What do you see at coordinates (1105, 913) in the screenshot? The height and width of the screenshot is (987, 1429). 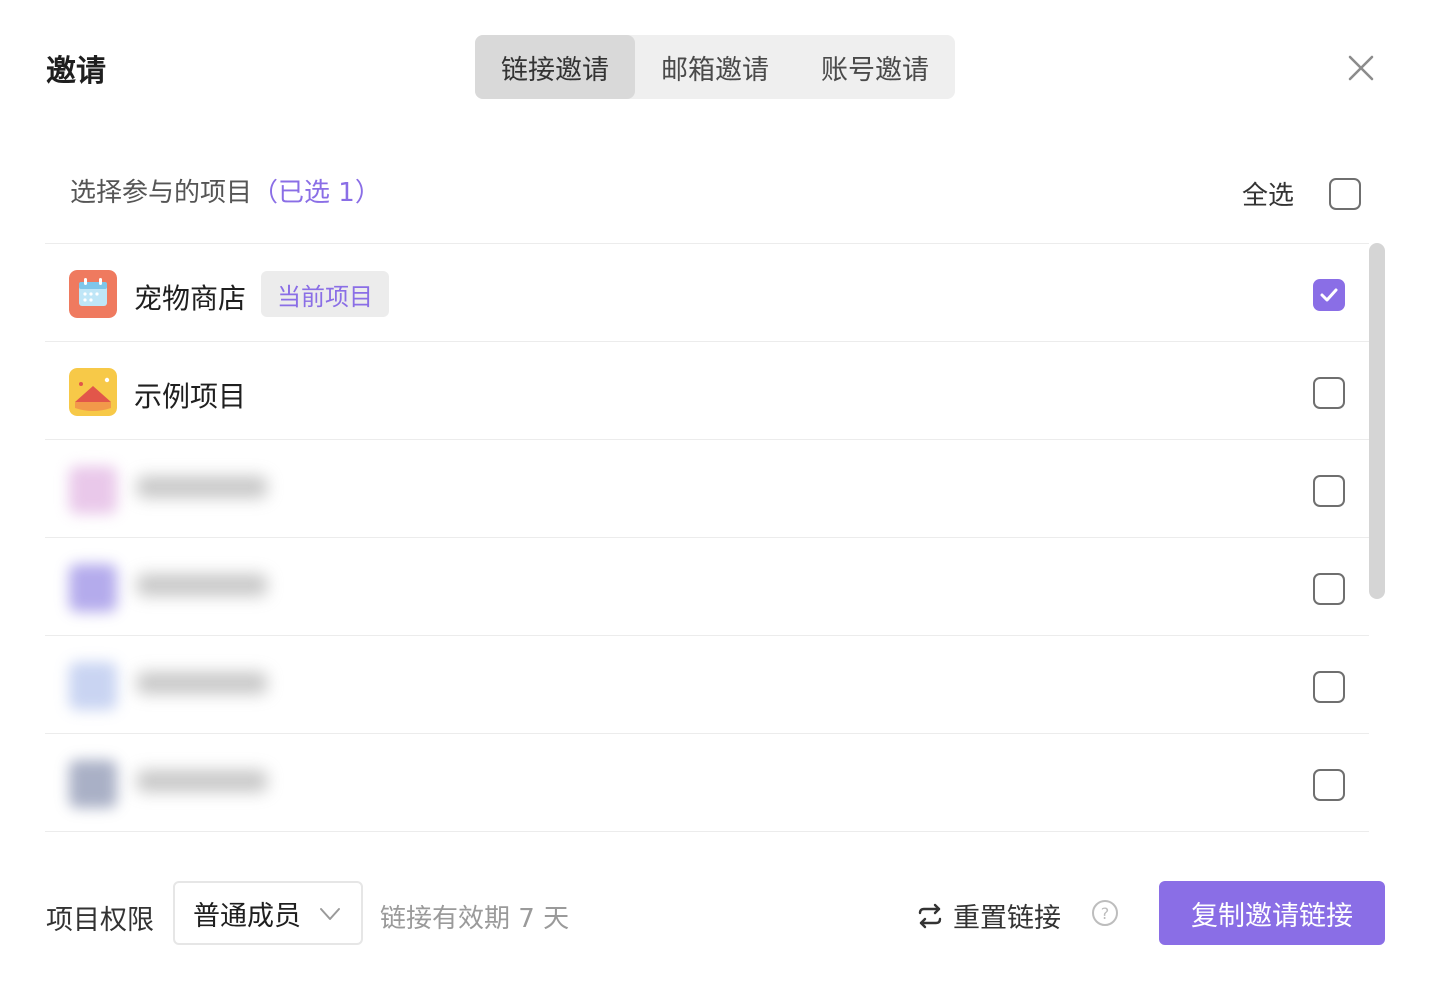 I see `help-icon: ?` at bounding box center [1105, 913].